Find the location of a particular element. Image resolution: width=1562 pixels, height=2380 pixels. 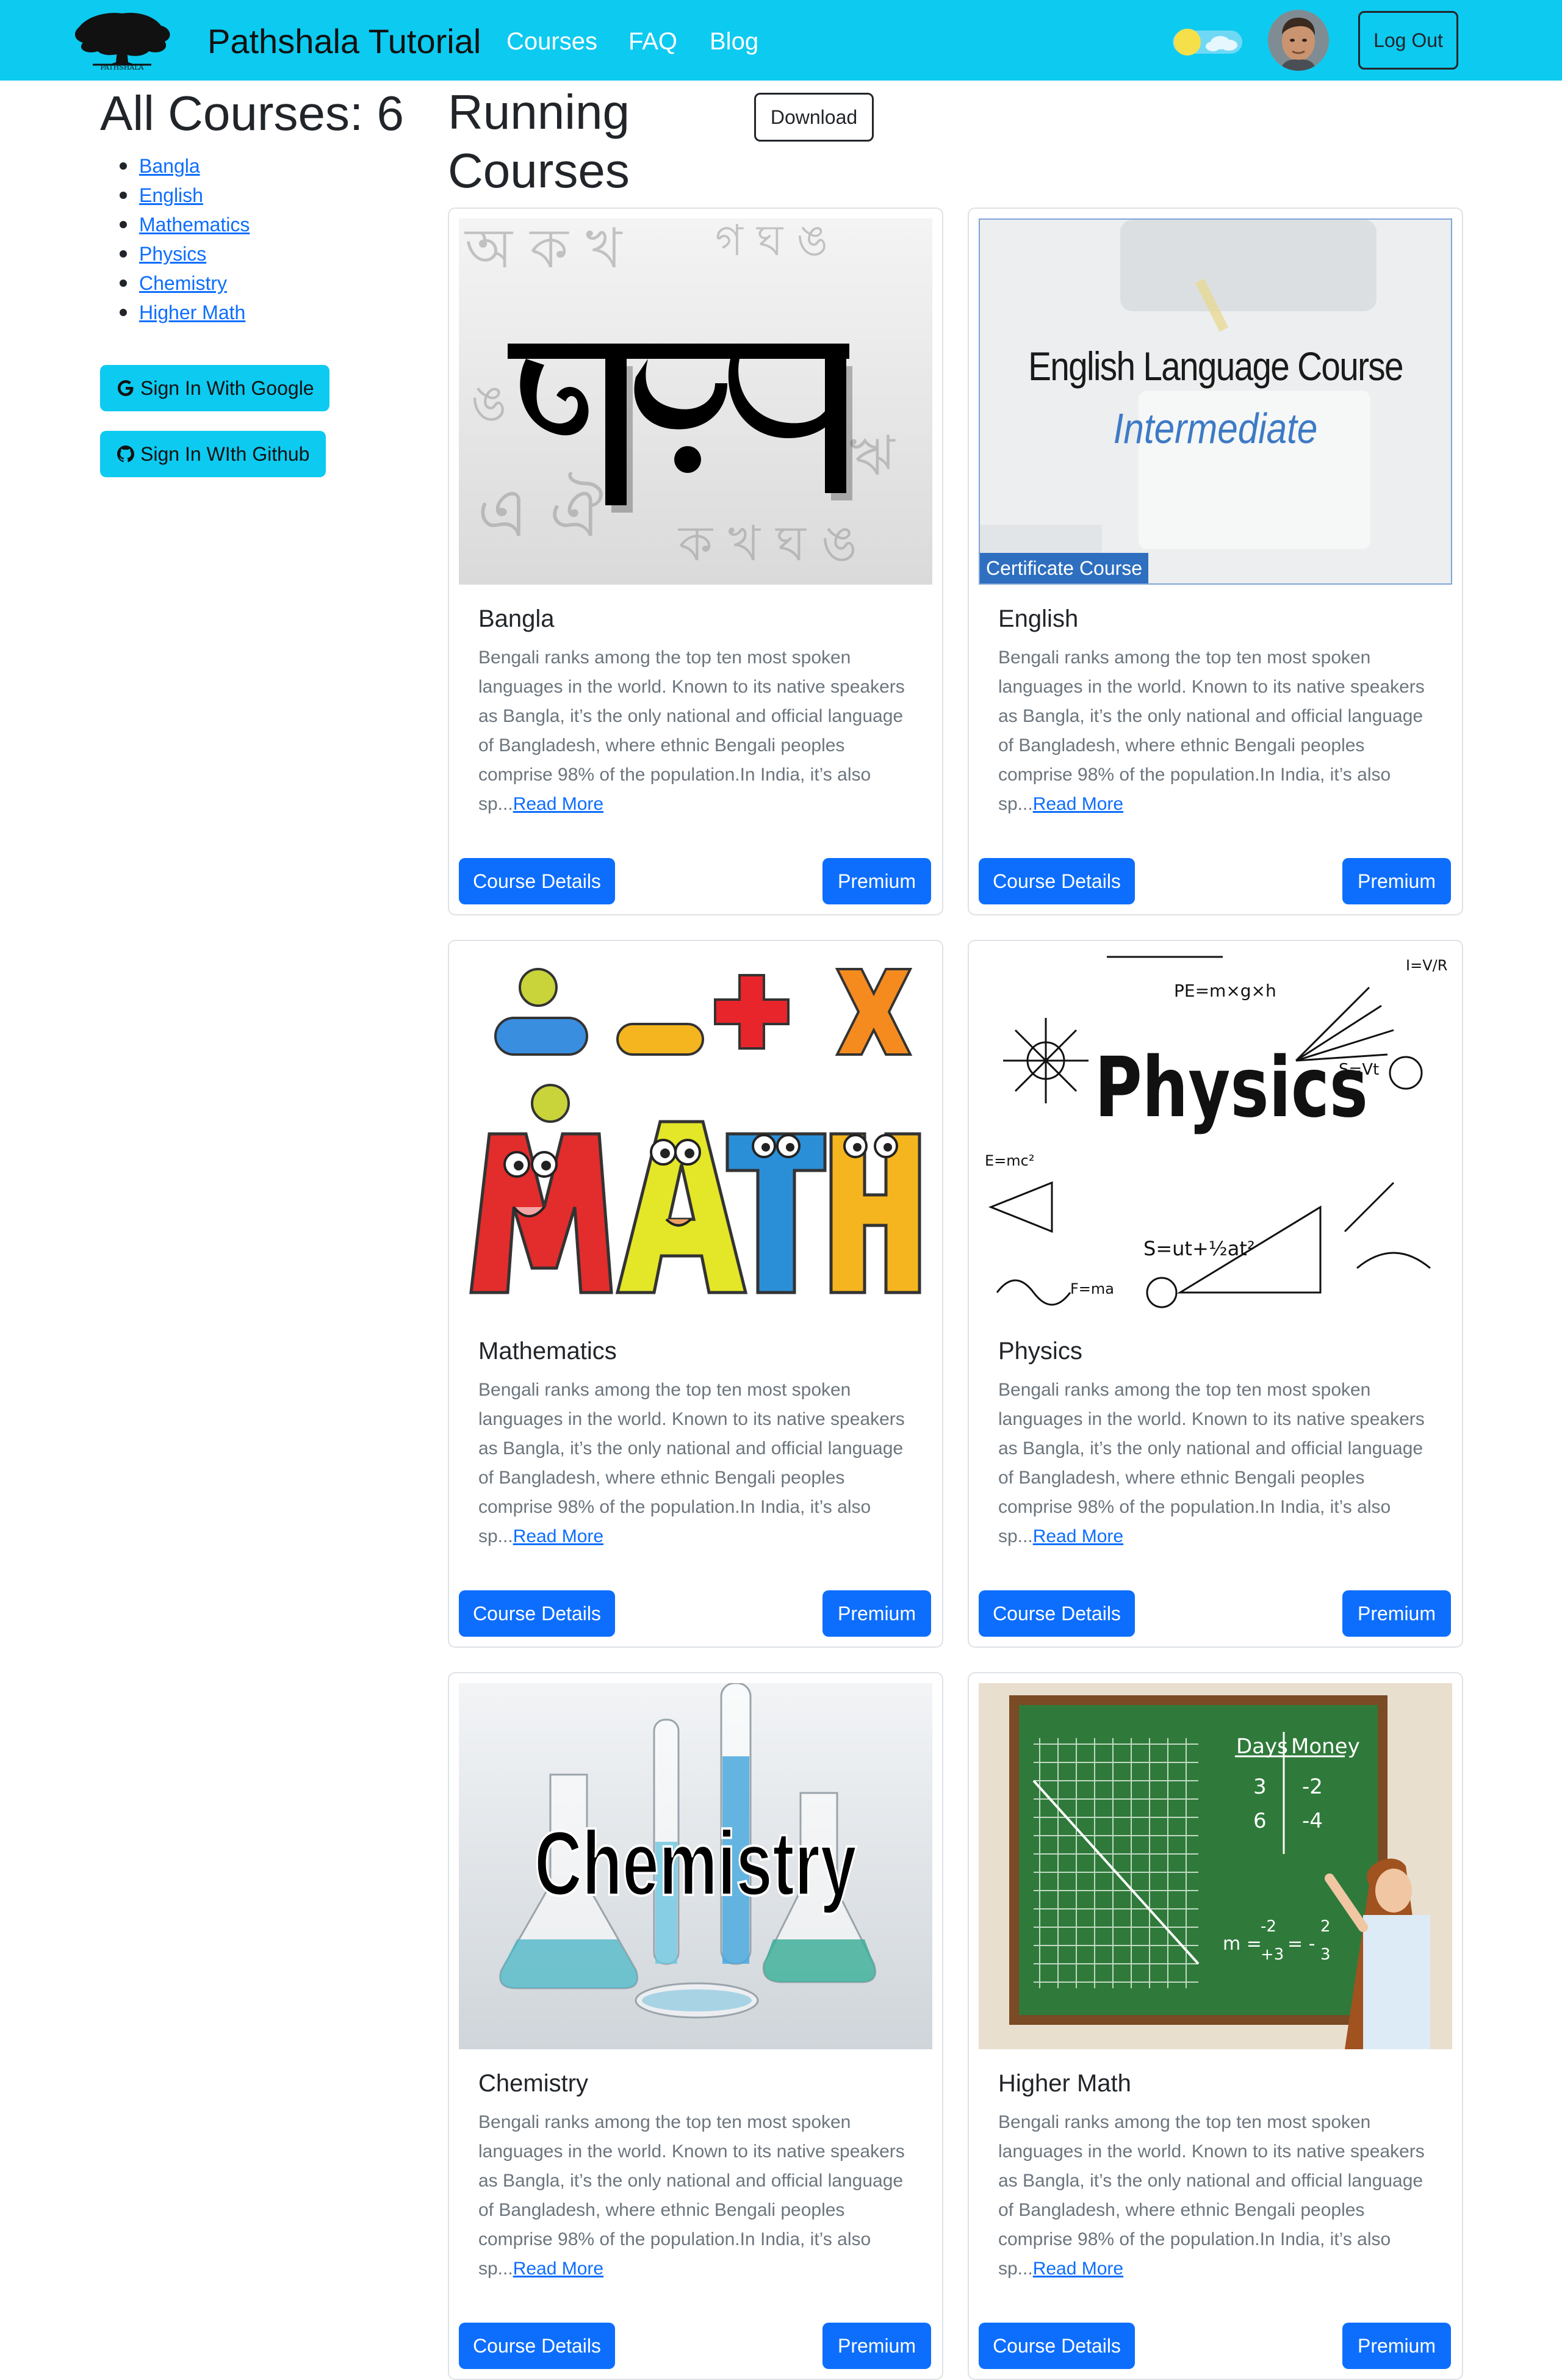

course-link-higher-math: Higher Math is located at coordinates (184, 313).